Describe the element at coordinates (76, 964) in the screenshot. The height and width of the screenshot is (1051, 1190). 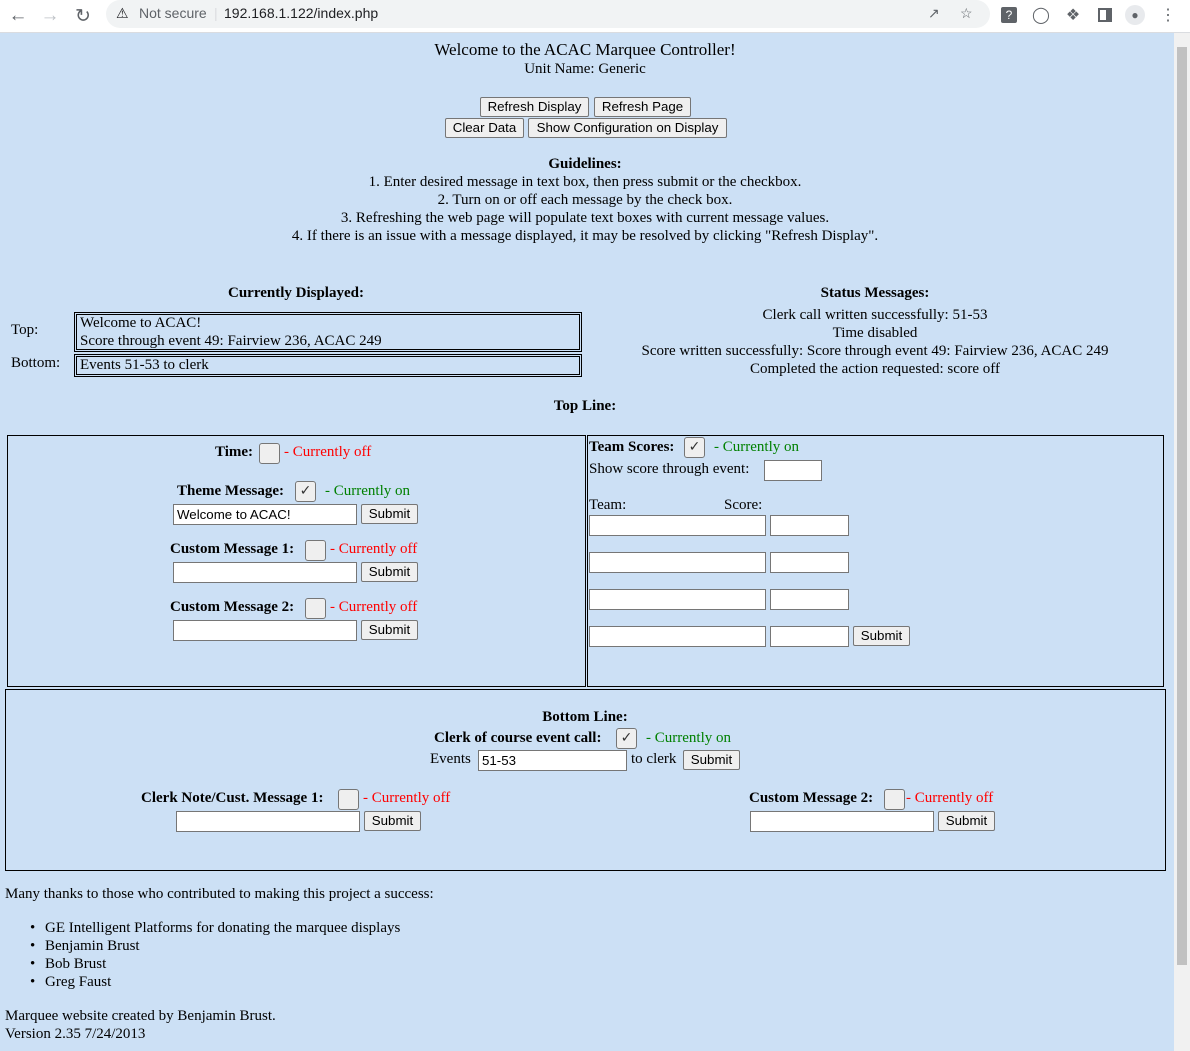
I see `contributor-item: Bob Brust` at that location.